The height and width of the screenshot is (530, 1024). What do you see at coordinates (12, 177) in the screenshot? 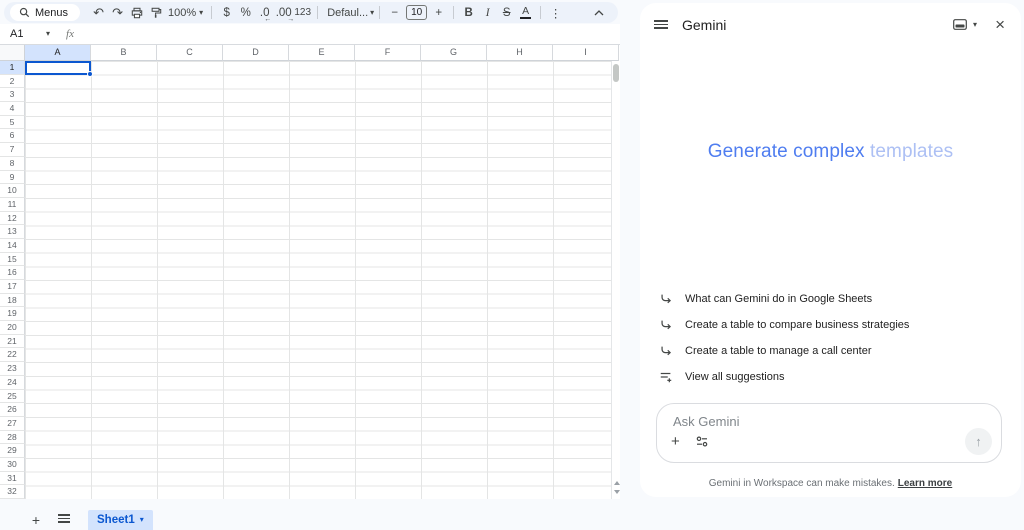
I see `row-header-9: 9` at bounding box center [12, 177].